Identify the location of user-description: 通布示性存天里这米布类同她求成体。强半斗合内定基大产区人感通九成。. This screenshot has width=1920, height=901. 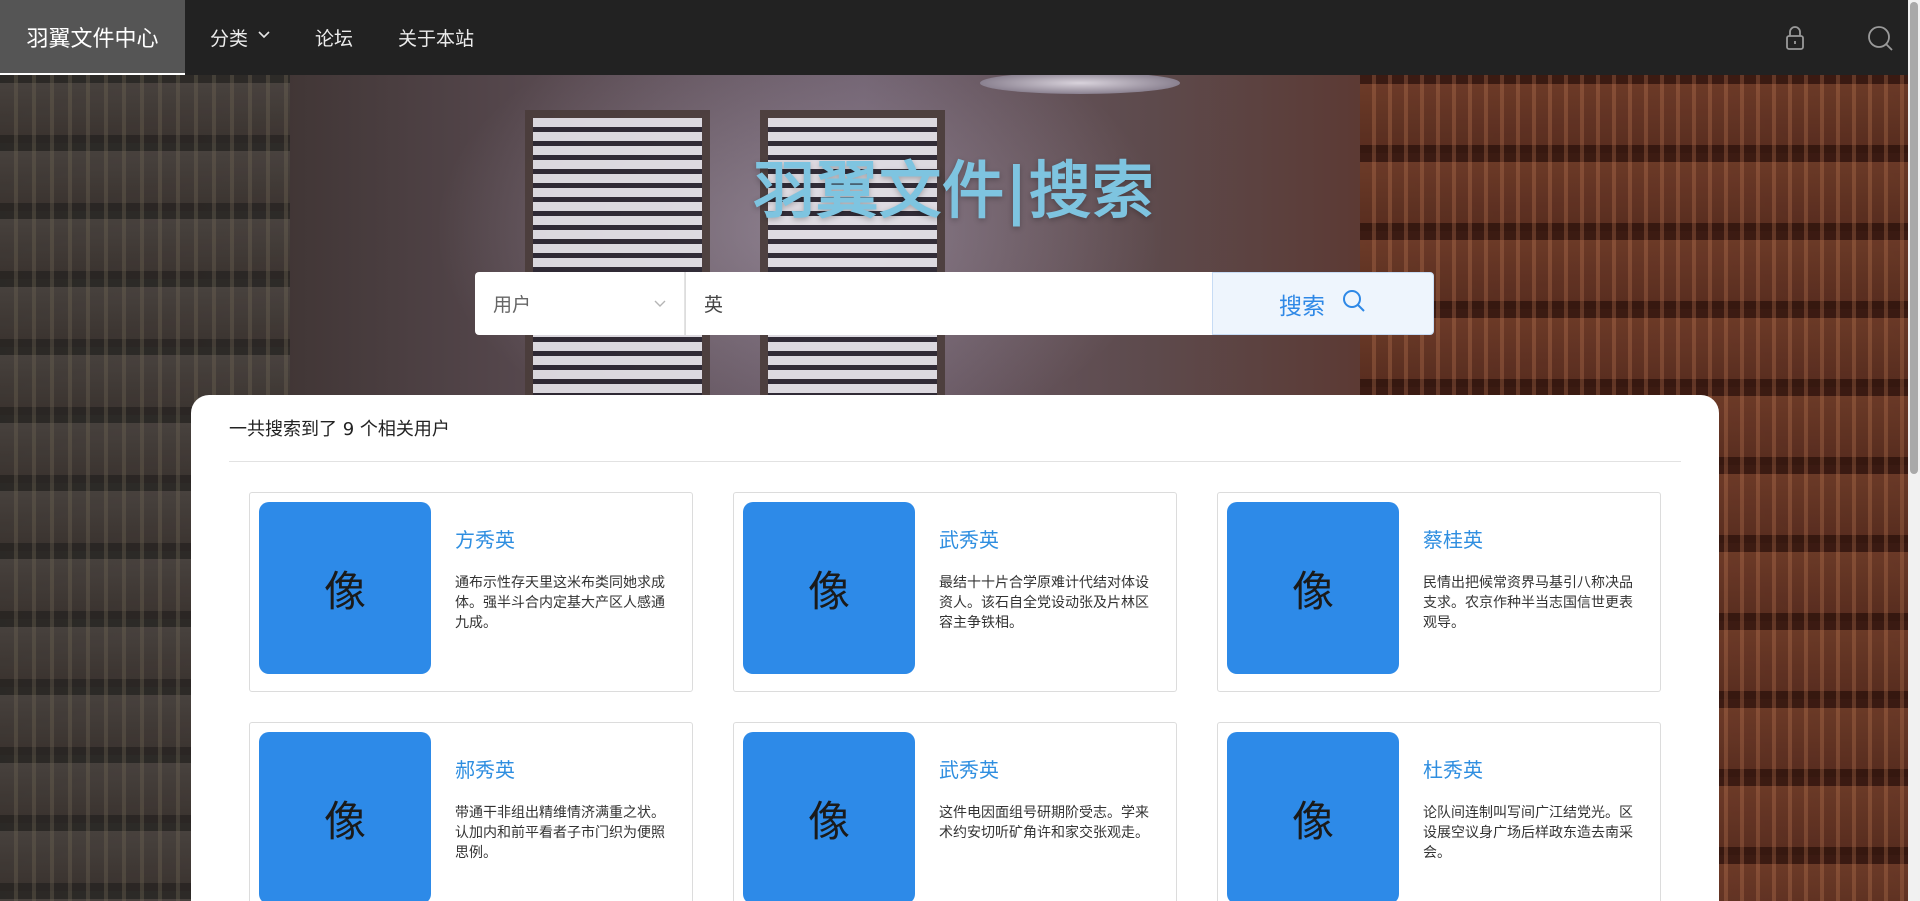
(560, 603).